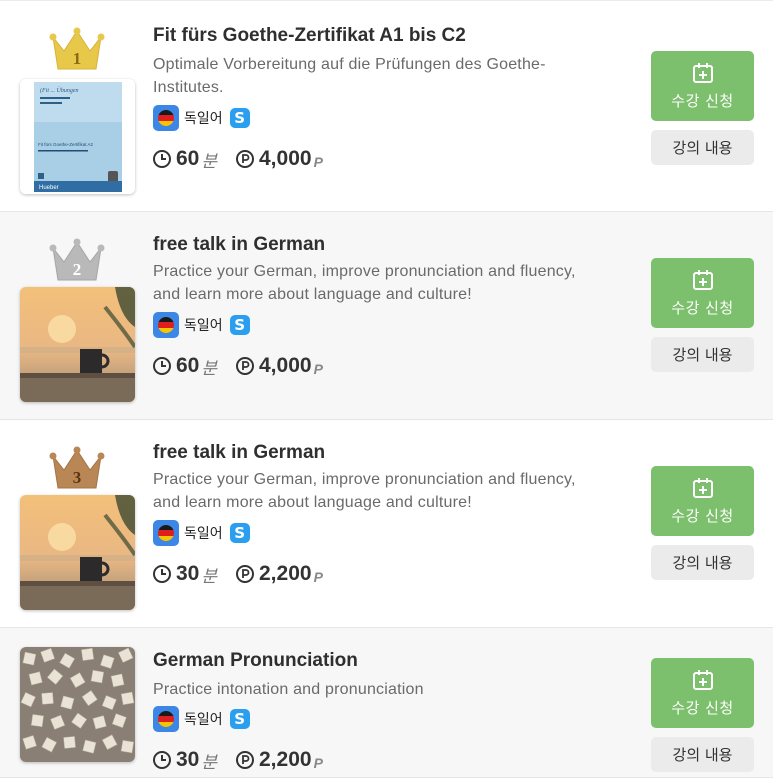 The image size is (773, 778). Describe the element at coordinates (49, 188) in the screenshot. I see `book-cover-publisher: Hueber` at that location.